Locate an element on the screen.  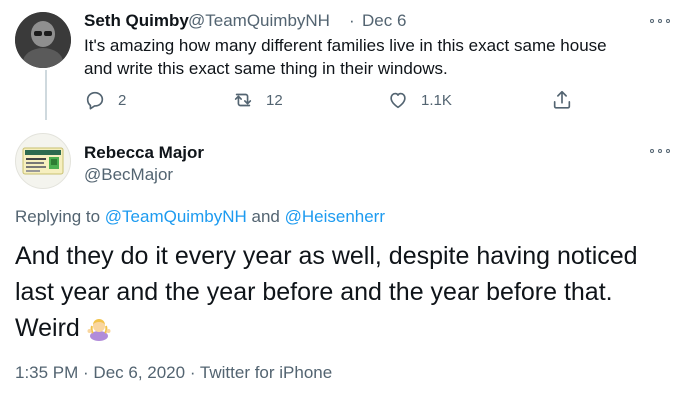
main-author-handle: @BecMajor is located at coordinates (128, 175).